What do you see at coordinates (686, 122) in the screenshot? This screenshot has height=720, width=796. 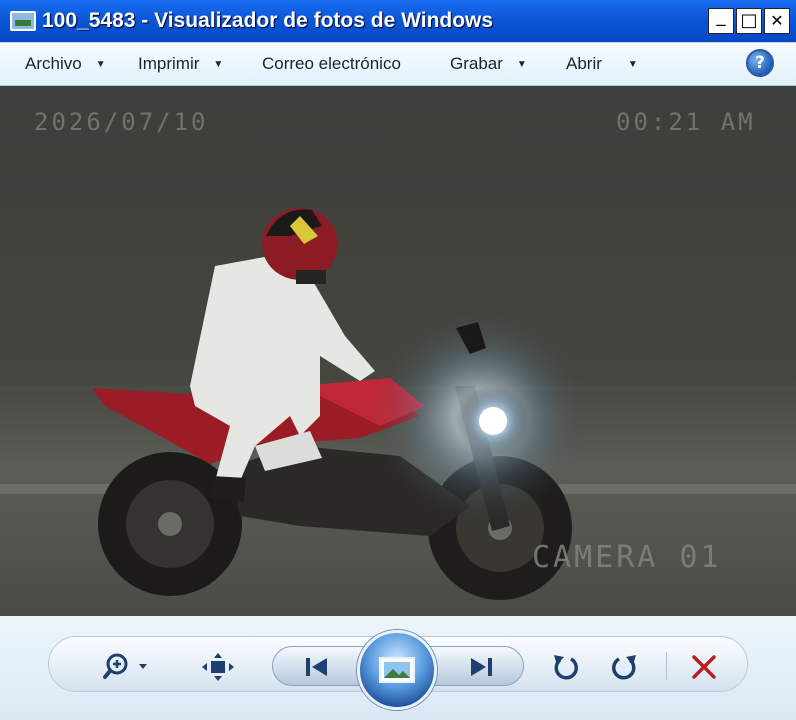 I see `time-overlay: 00:21 AM` at bounding box center [686, 122].